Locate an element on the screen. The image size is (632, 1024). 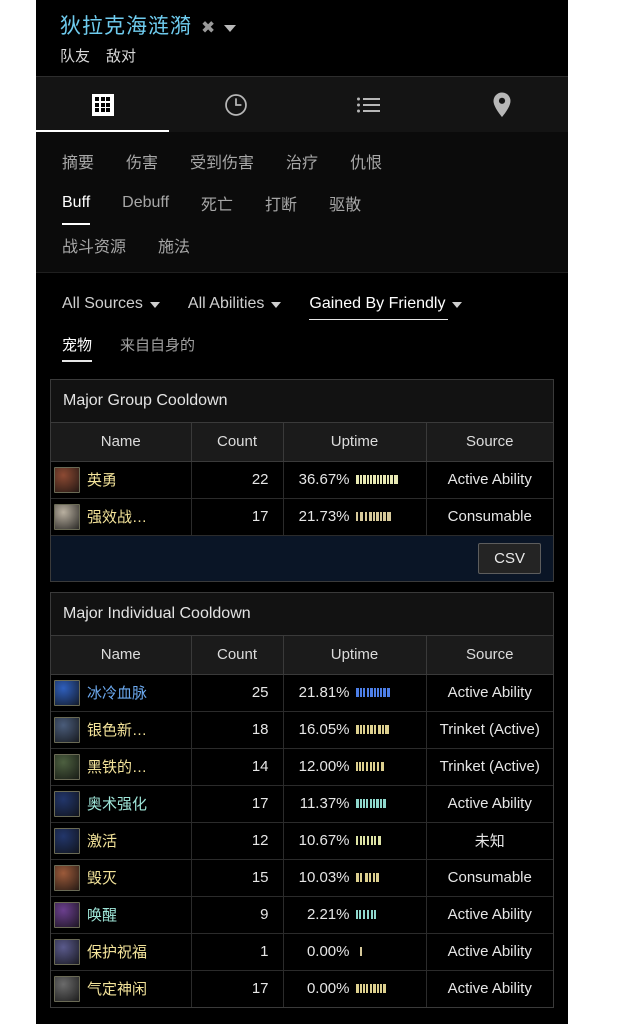
table-row: 银色新… 18 16.05% Trinket (Active) is located at coordinates (302, 730).